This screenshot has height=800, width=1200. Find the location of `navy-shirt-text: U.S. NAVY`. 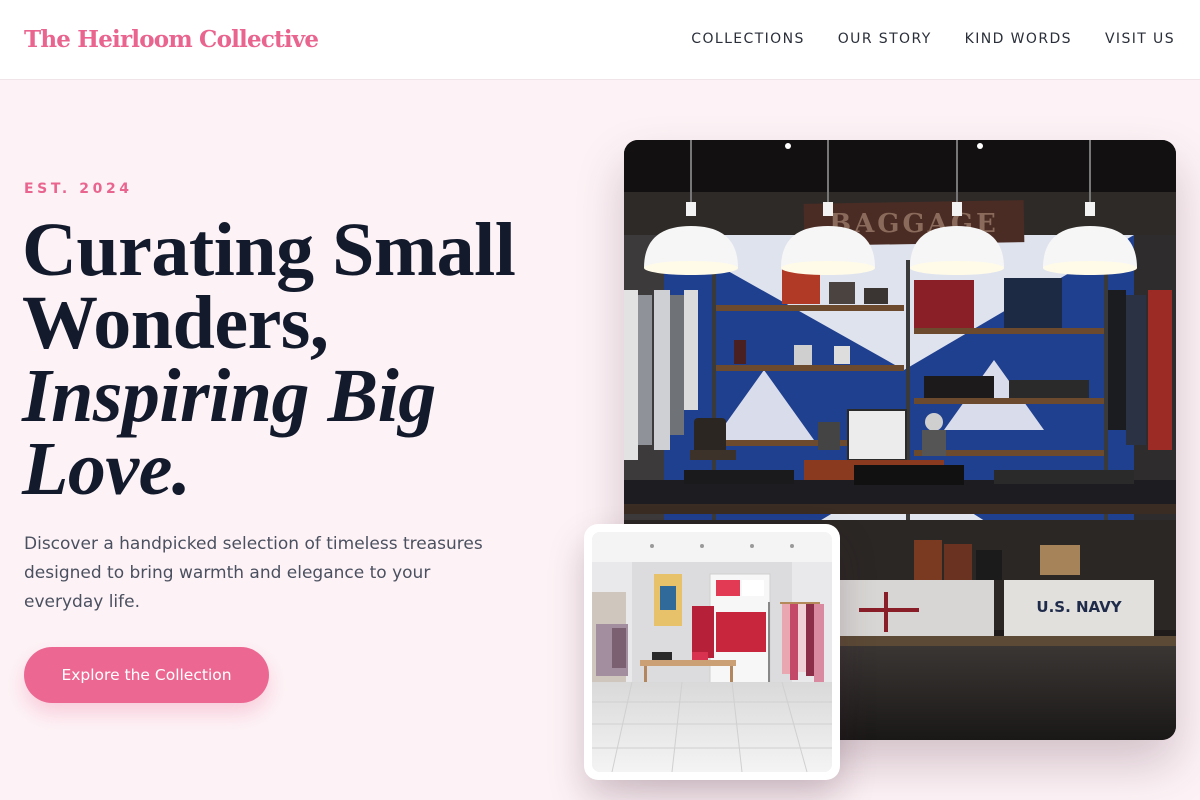

navy-shirt-text: U.S. NAVY is located at coordinates (1079, 607).